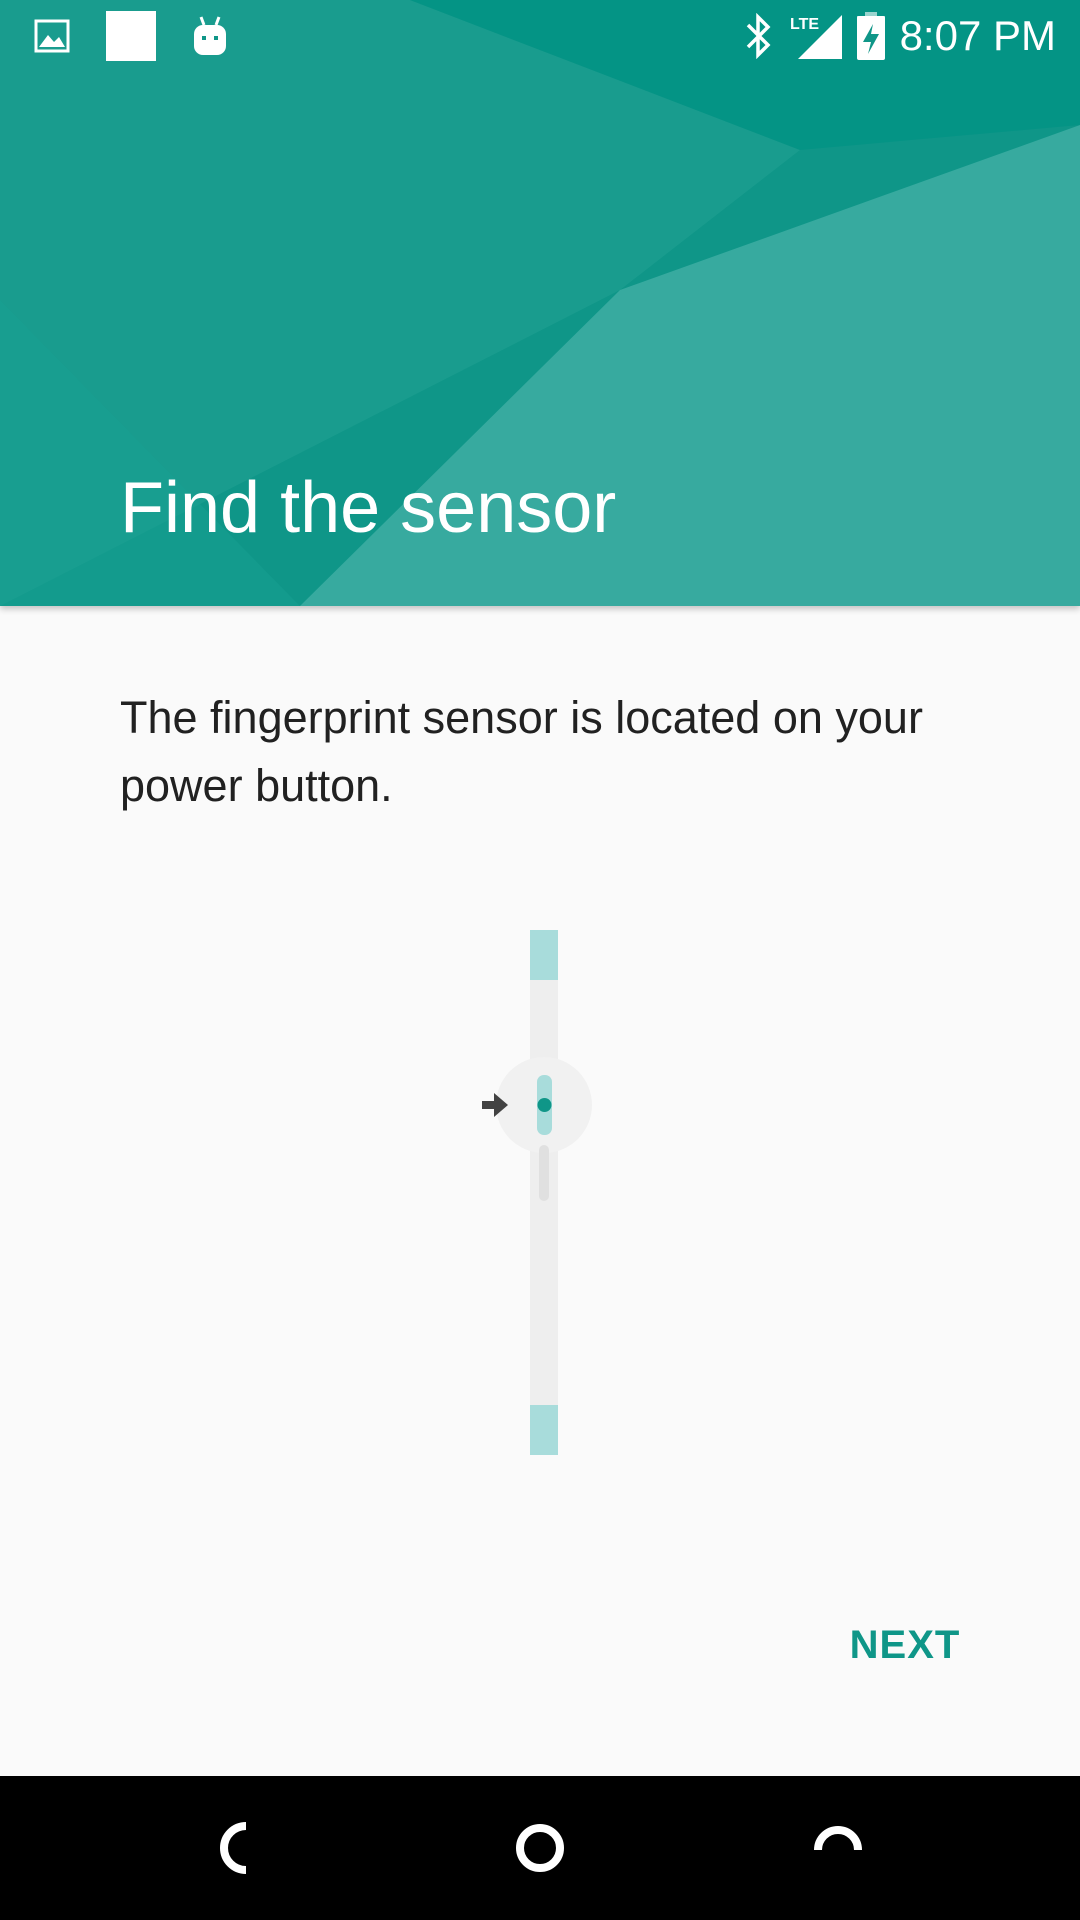  What do you see at coordinates (804, 24) in the screenshot?
I see `svg-text: LTE` at bounding box center [804, 24].